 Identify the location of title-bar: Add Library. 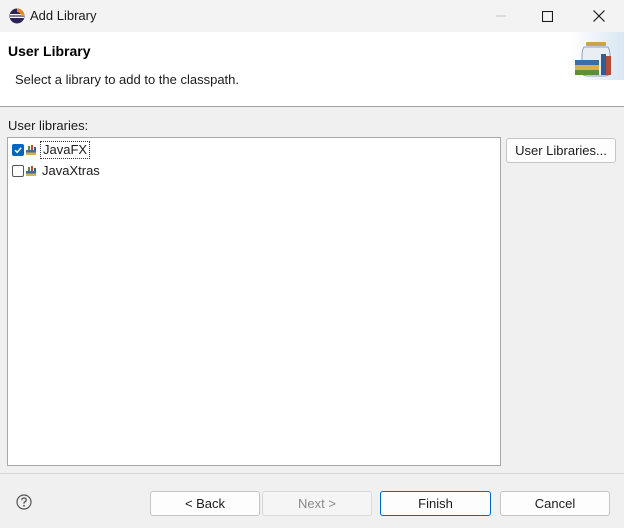
(312, 16).